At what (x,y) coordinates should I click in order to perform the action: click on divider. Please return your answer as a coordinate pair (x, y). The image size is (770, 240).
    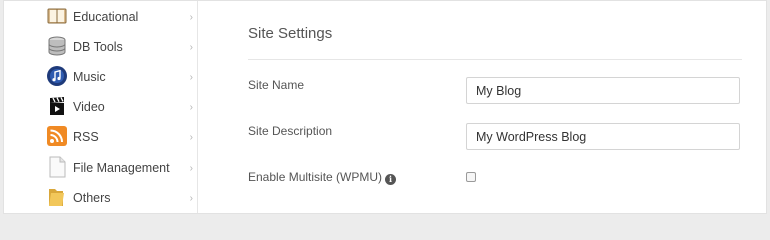
    Looking at the image, I should click on (495, 59).